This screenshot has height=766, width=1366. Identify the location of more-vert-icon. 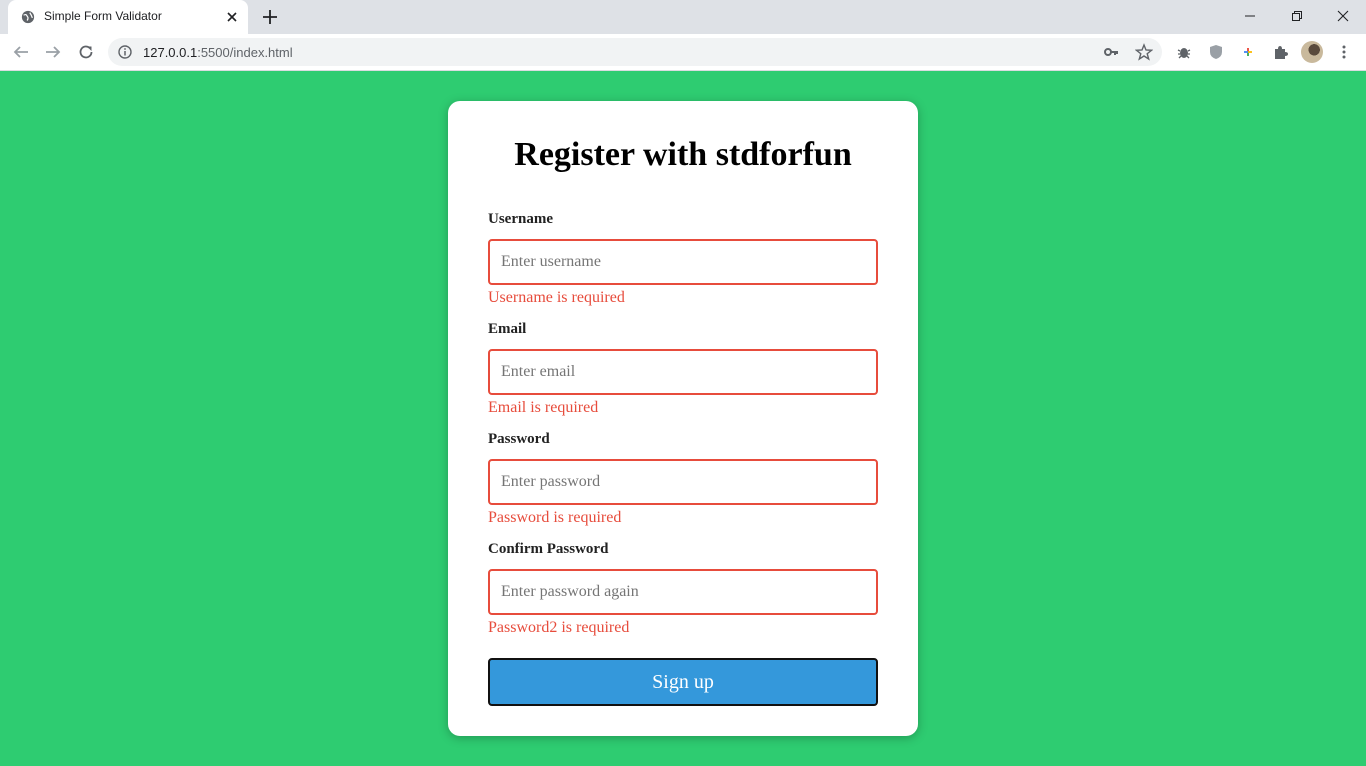
(1344, 52).